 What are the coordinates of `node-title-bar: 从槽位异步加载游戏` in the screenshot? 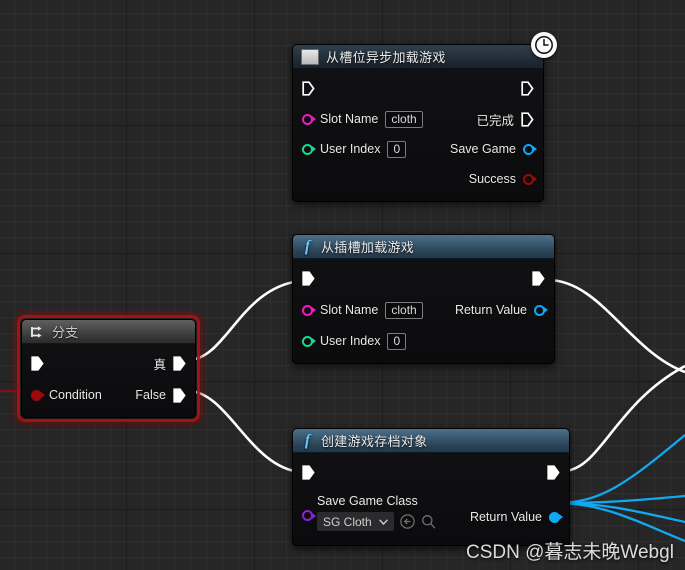 It's located at (418, 57).